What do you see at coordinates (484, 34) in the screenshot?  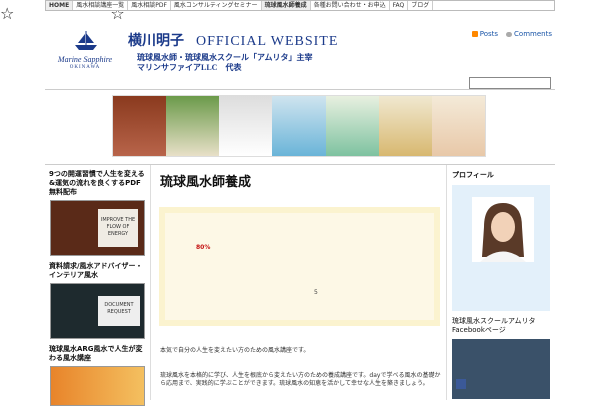 I see `posts-feed-link: Posts` at bounding box center [484, 34].